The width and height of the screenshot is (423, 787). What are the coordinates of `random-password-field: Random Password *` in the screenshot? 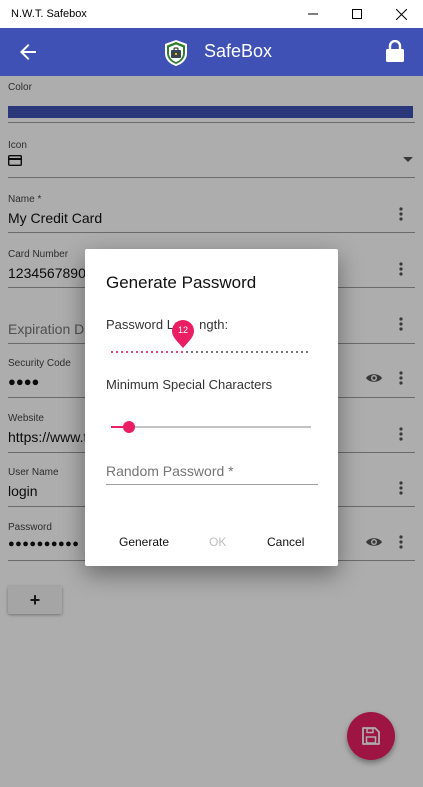 It's located at (212, 474).